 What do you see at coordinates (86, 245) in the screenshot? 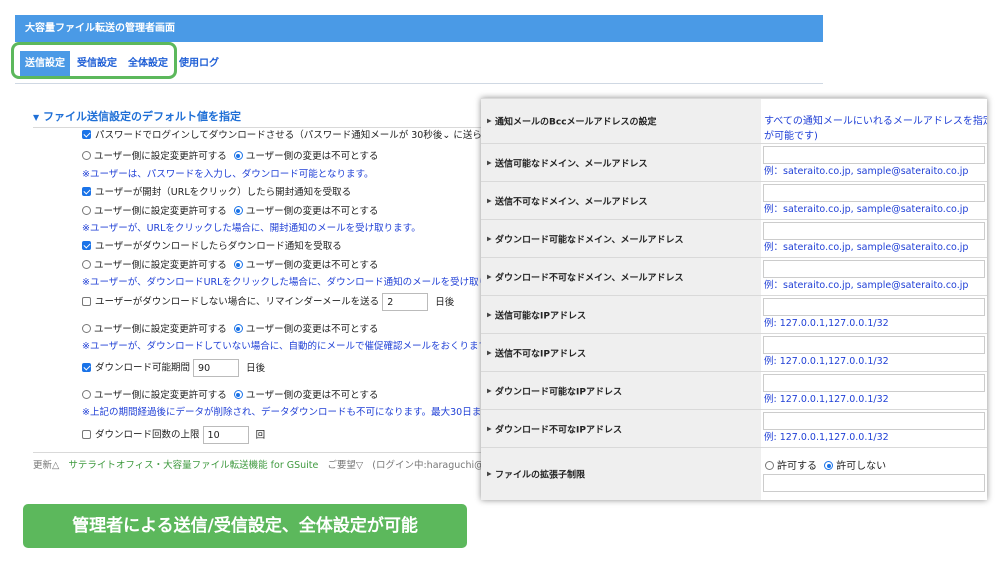
I see `checkbox-download-notify` at bounding box center [86, 245].